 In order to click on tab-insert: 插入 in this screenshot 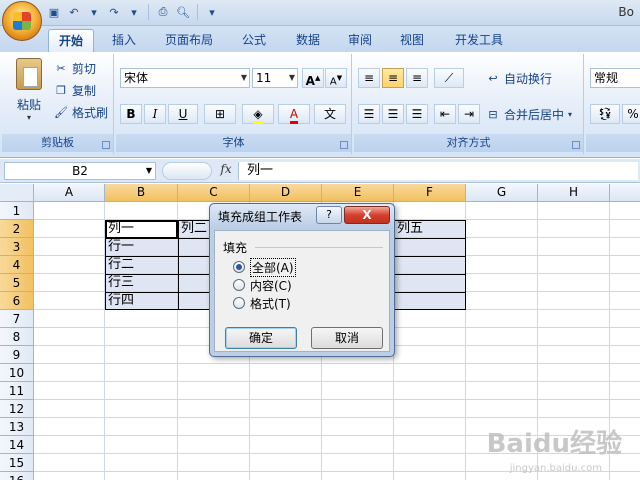, I will do `click(124, 40)`.